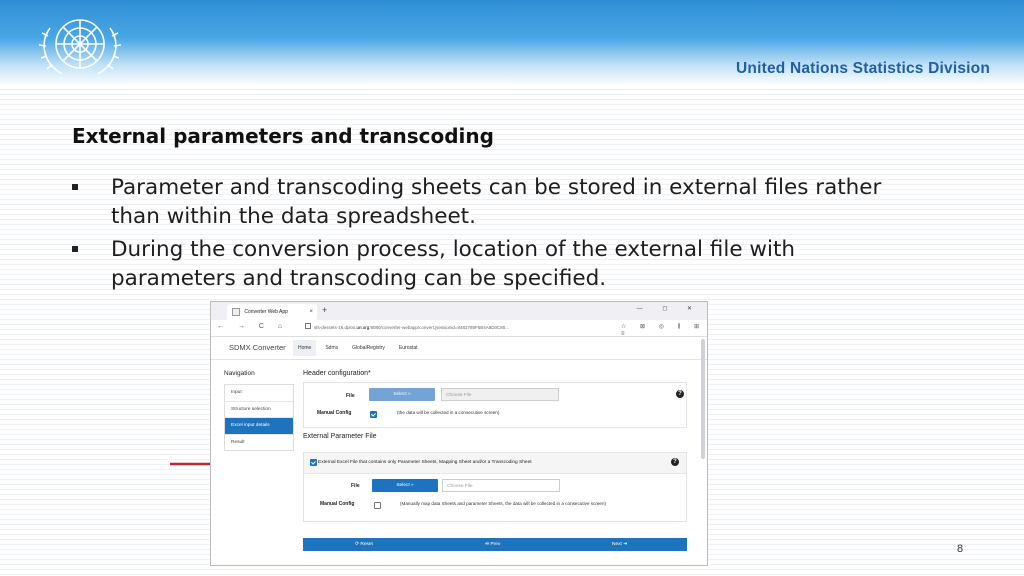  Describe the element at coordinates (863, 68) in the screenshot. I see `organization-name: United Nations Statistics Division` at that location.